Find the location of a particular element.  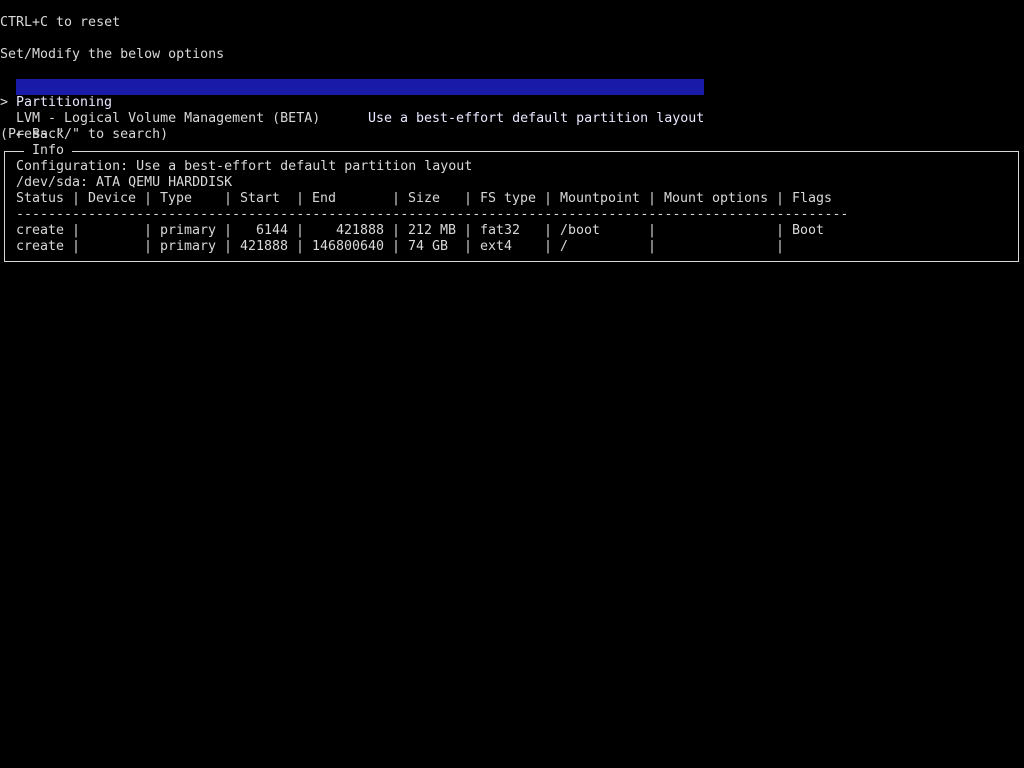

column-header-type: Type is located at coordinates (176, 198).